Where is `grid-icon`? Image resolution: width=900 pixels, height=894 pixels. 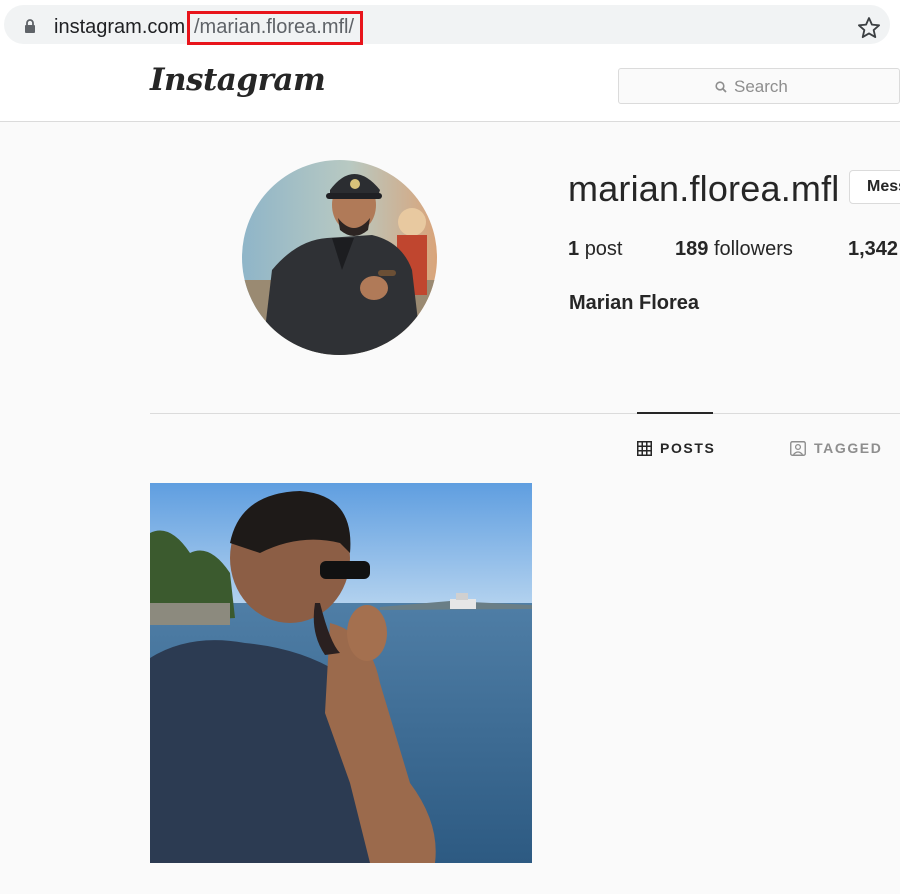
grid-icon is located at coordinates (644, 448).